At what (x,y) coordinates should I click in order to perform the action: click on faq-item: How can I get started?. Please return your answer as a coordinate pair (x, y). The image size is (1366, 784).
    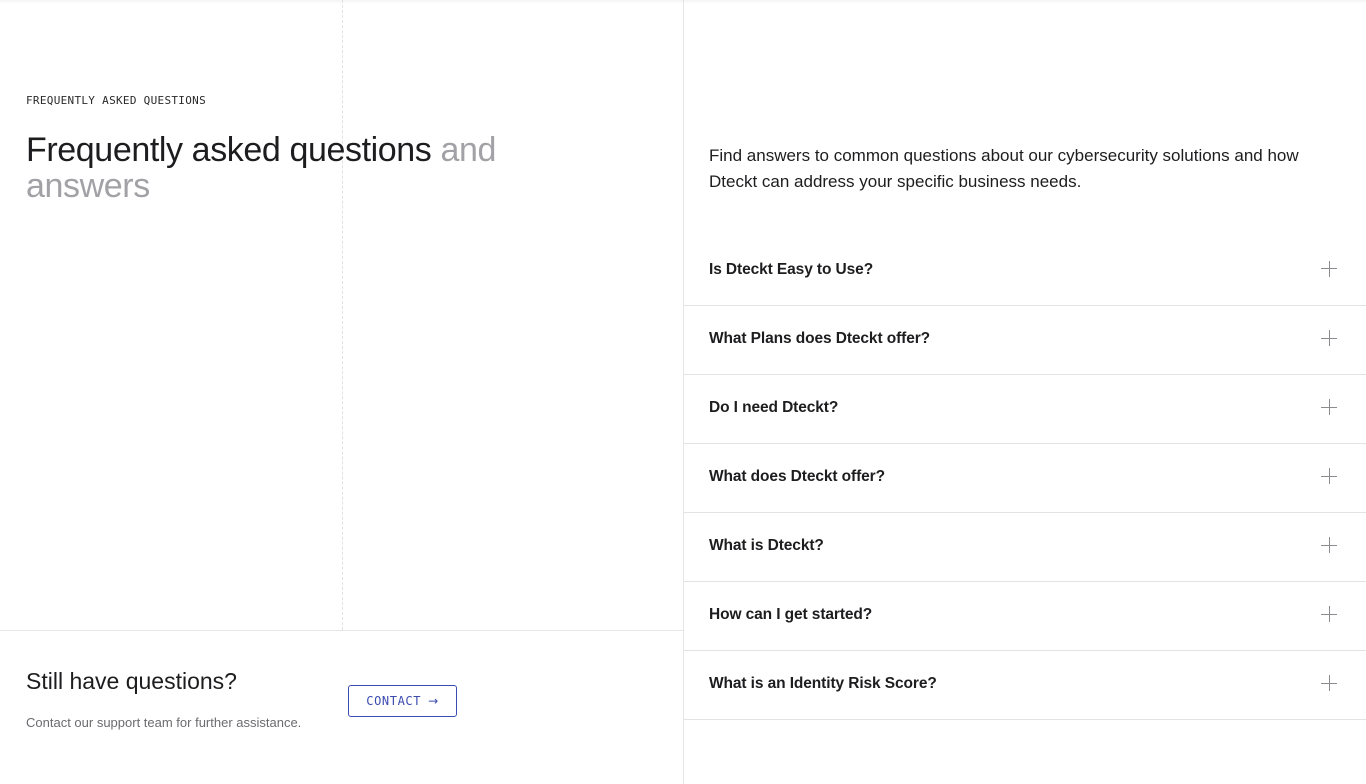
    Looking at the image, I should click on (1025, 616).